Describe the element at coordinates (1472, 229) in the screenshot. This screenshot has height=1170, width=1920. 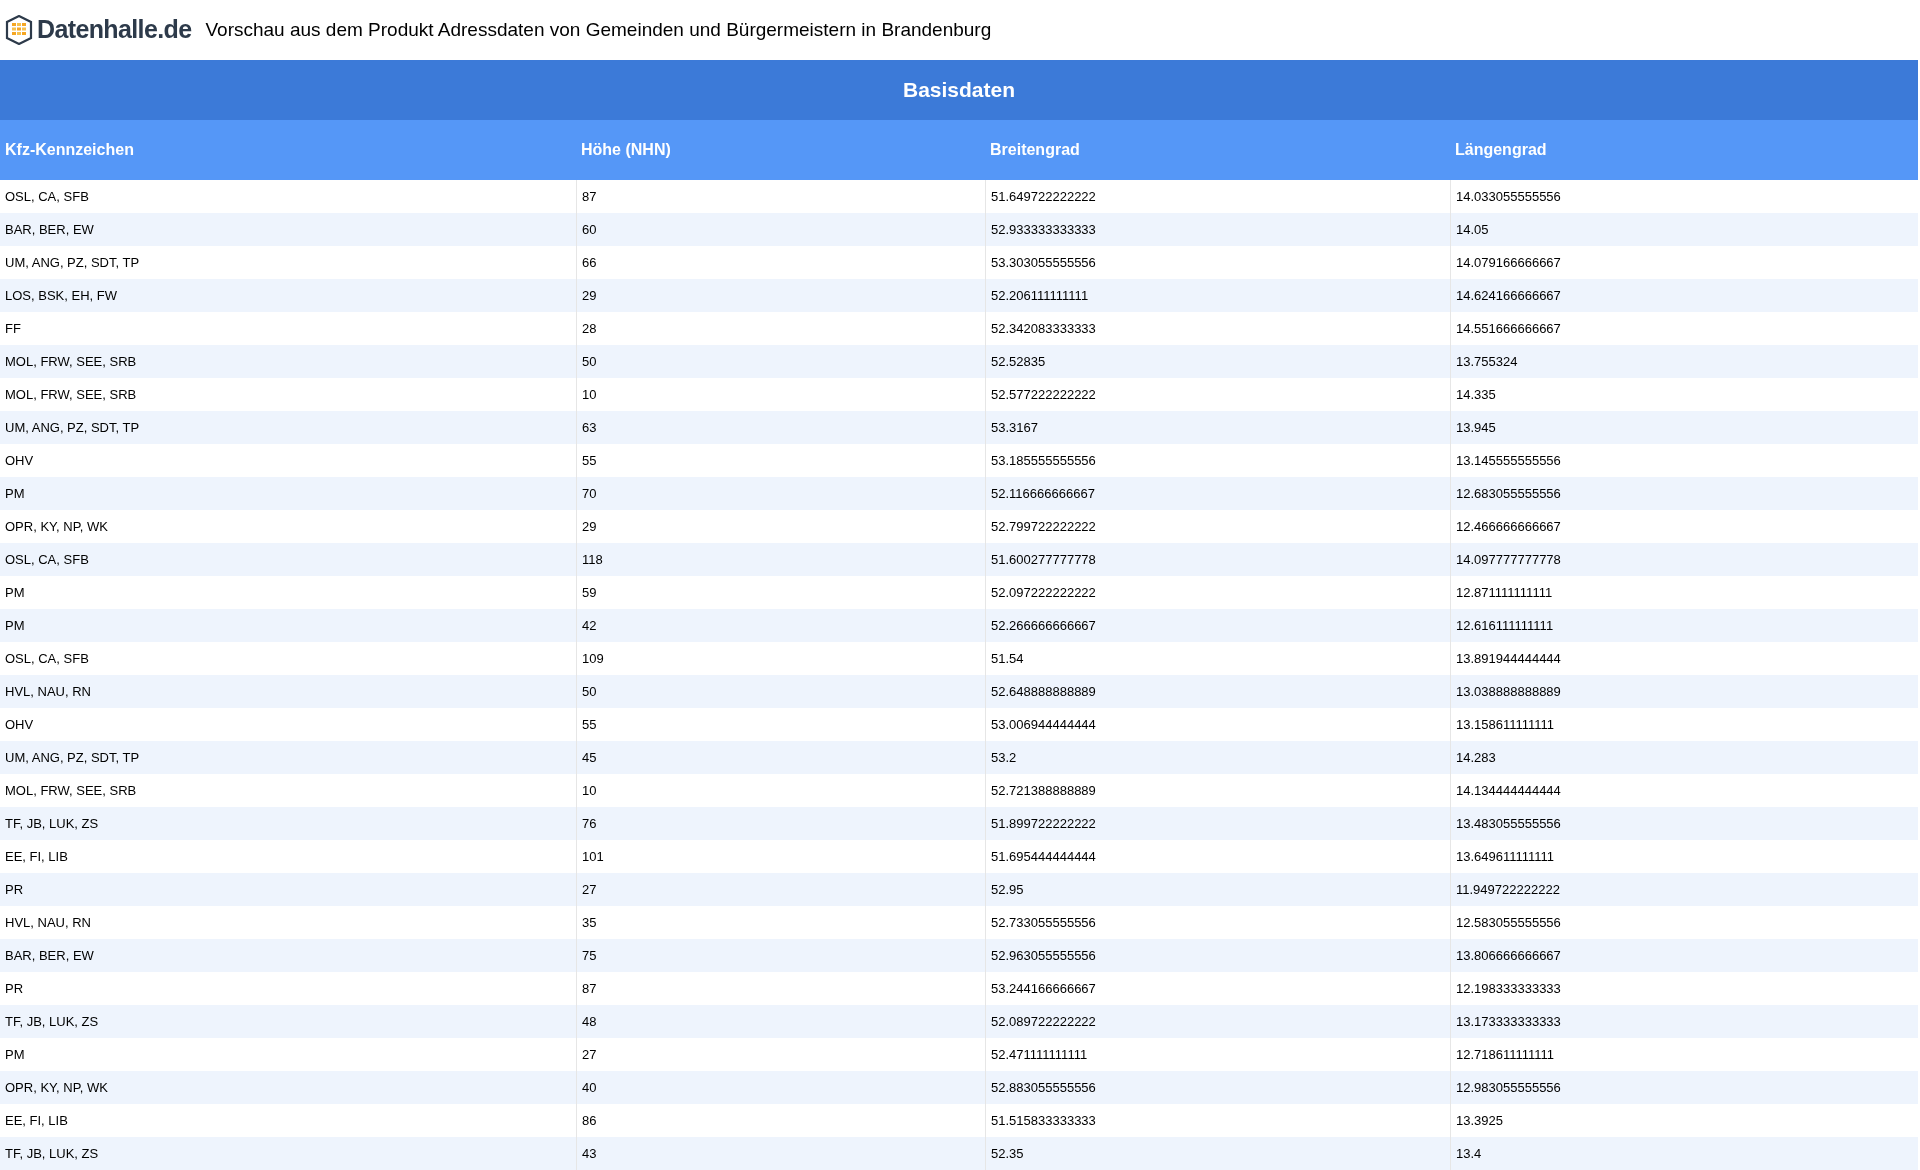
I see `table-cell-text: 14.05` at that location.